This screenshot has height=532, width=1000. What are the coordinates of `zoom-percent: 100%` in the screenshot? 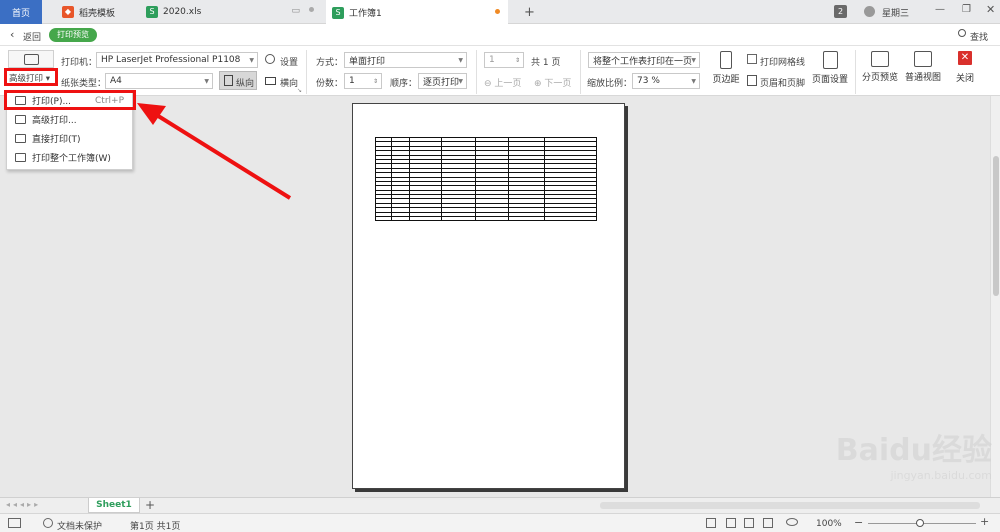 It's located at (829, 524).